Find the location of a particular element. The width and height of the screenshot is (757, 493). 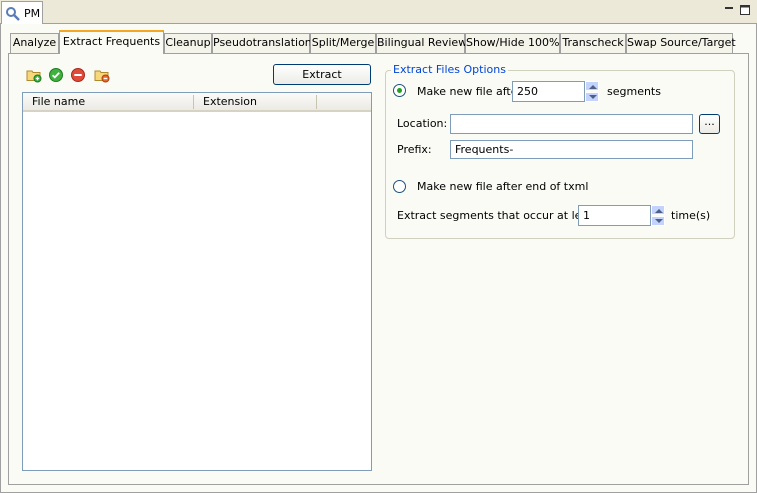

radio1-label: Make new file after is located at coordinates (469, 91).